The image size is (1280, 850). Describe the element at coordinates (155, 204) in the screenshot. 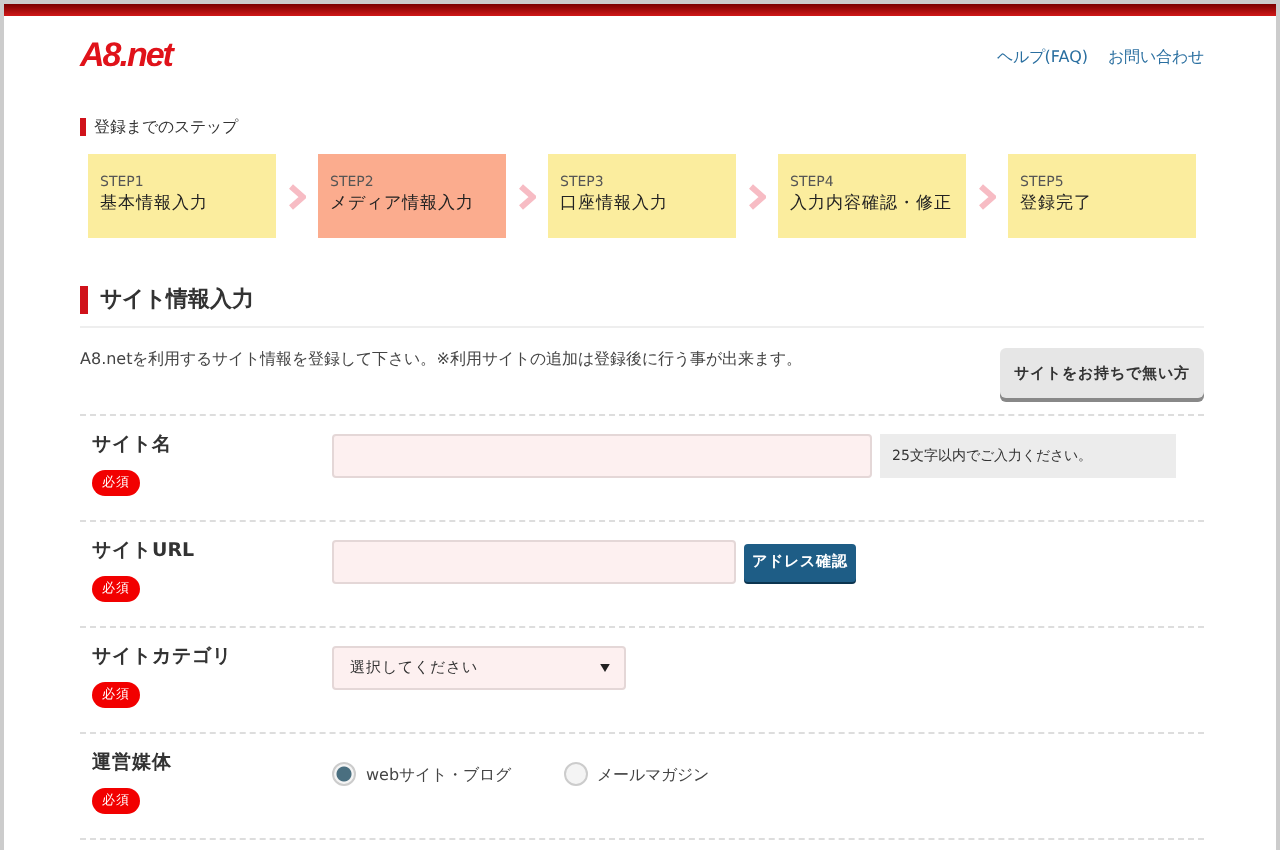

I see `step-name: 基本情報入力` at that location.